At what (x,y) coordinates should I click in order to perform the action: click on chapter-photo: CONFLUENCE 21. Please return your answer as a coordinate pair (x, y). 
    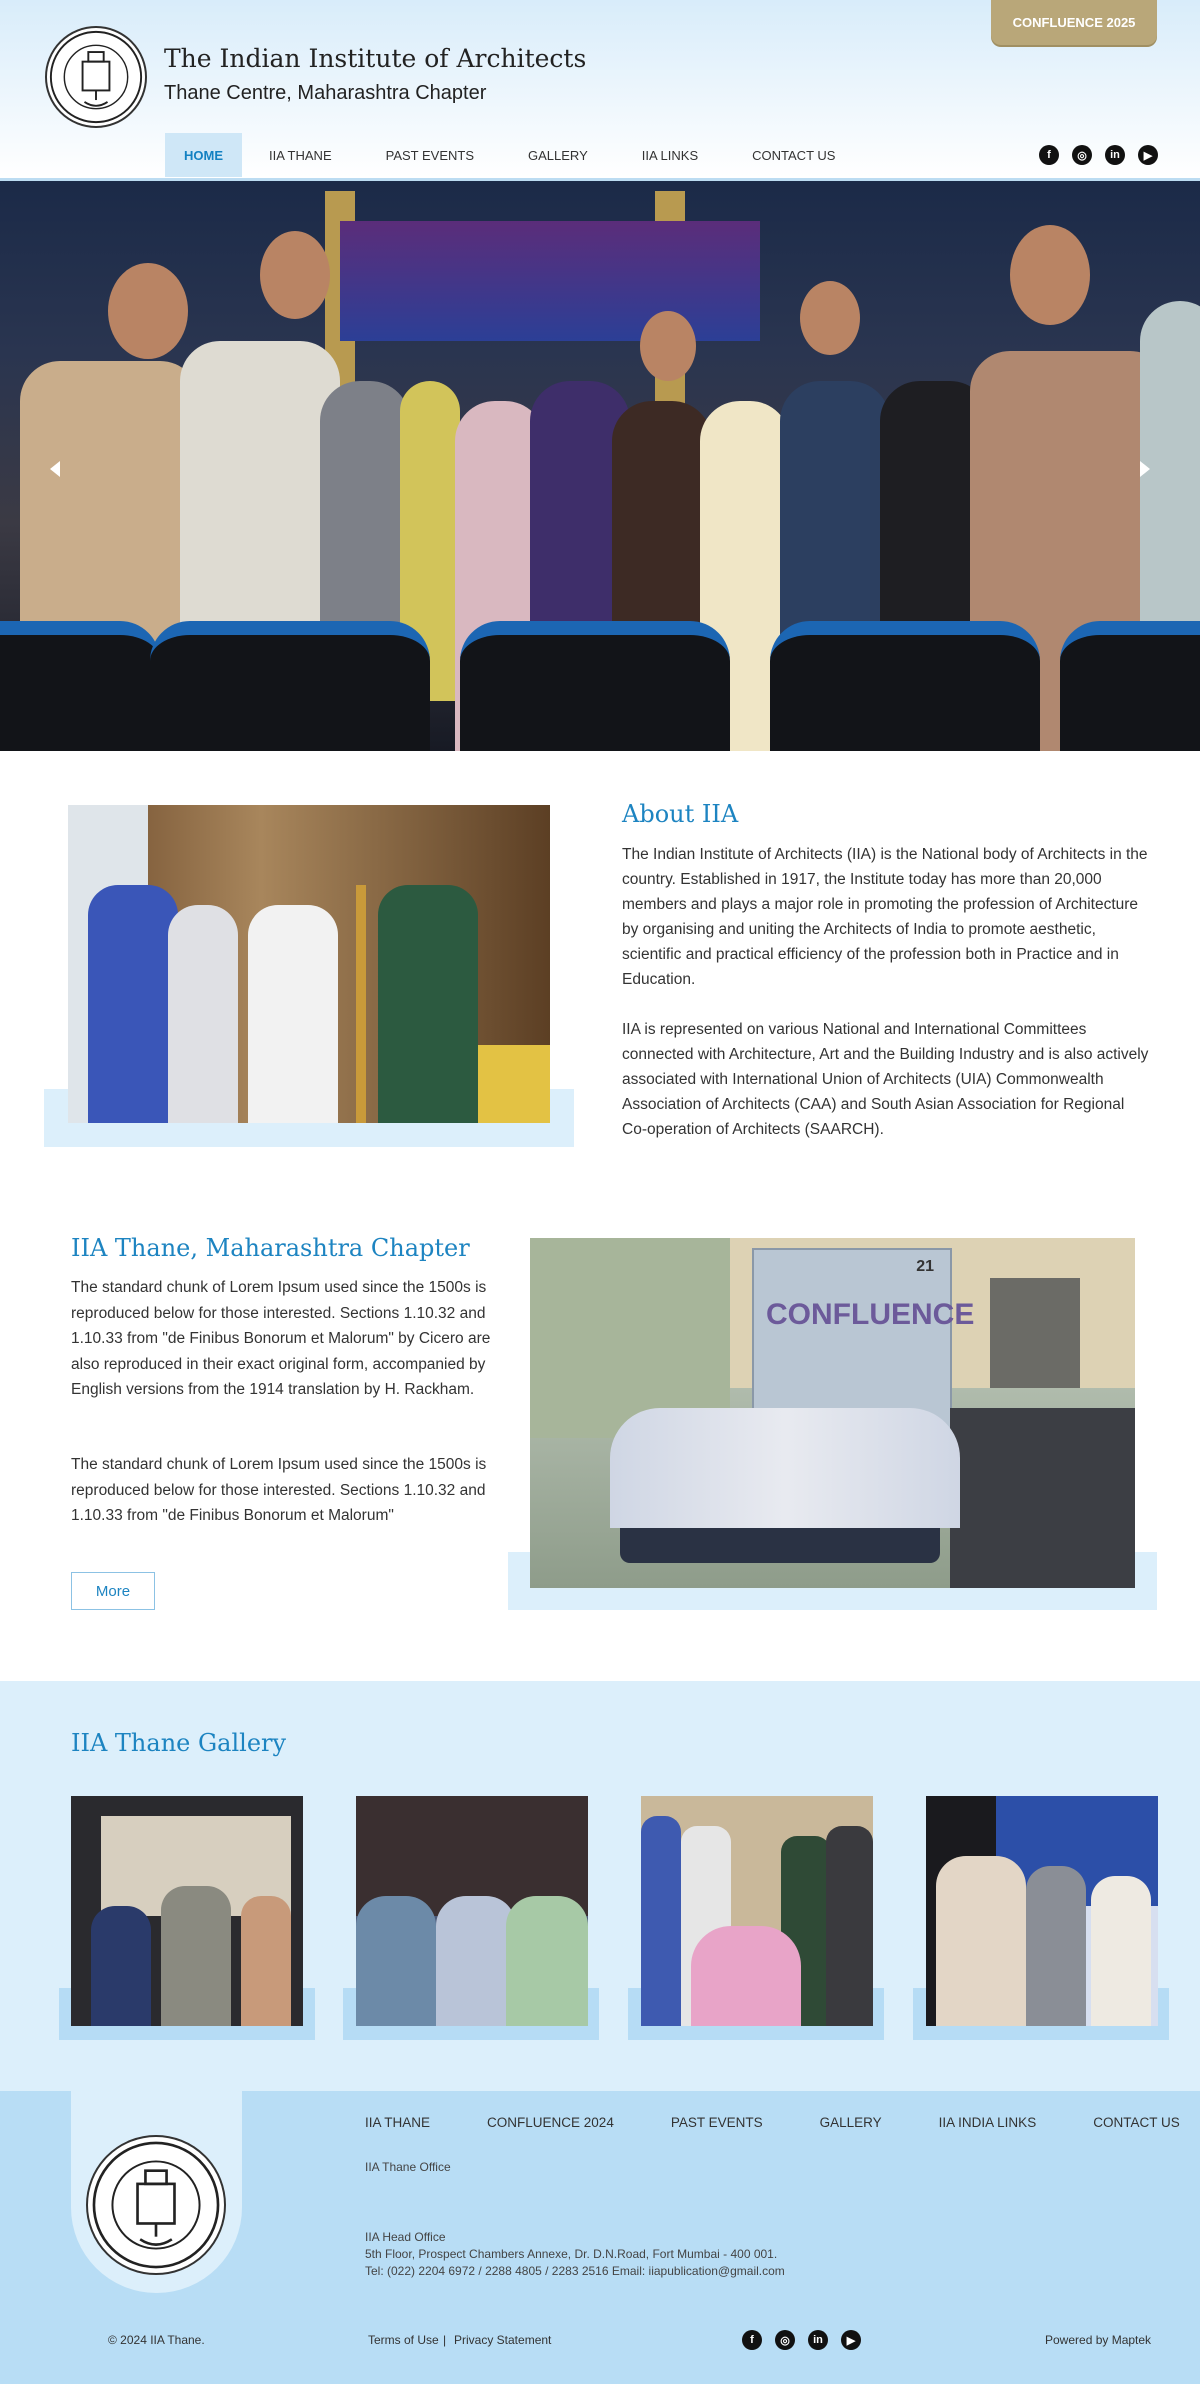
    Looking at the image, I should click on (832, 1413).